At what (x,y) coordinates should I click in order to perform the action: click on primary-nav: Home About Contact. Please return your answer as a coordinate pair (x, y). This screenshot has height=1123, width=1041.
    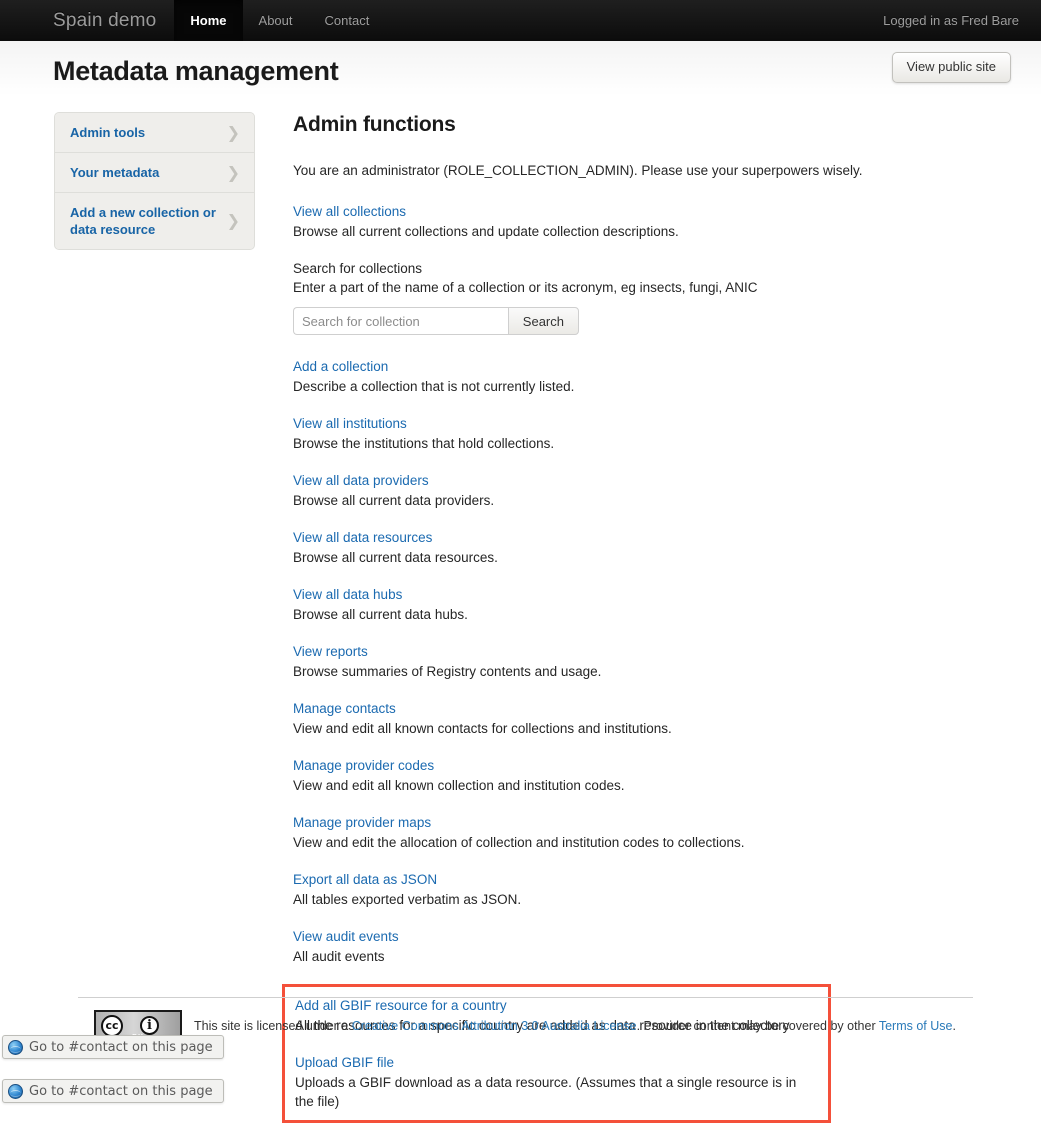
    Looking at the image, I should click on (279, 20).